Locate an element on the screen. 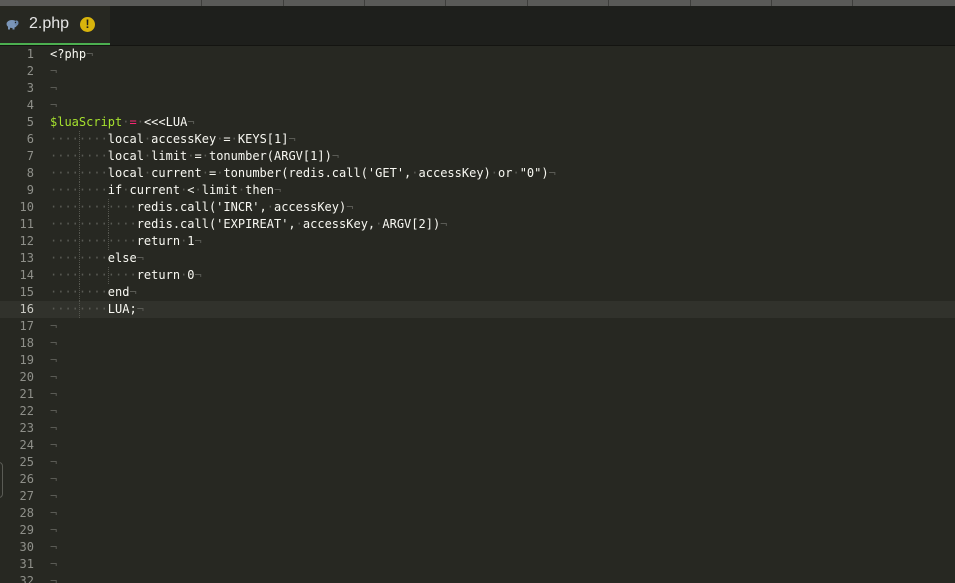  code-token: accessKey) is located at coordinates (454, 173).